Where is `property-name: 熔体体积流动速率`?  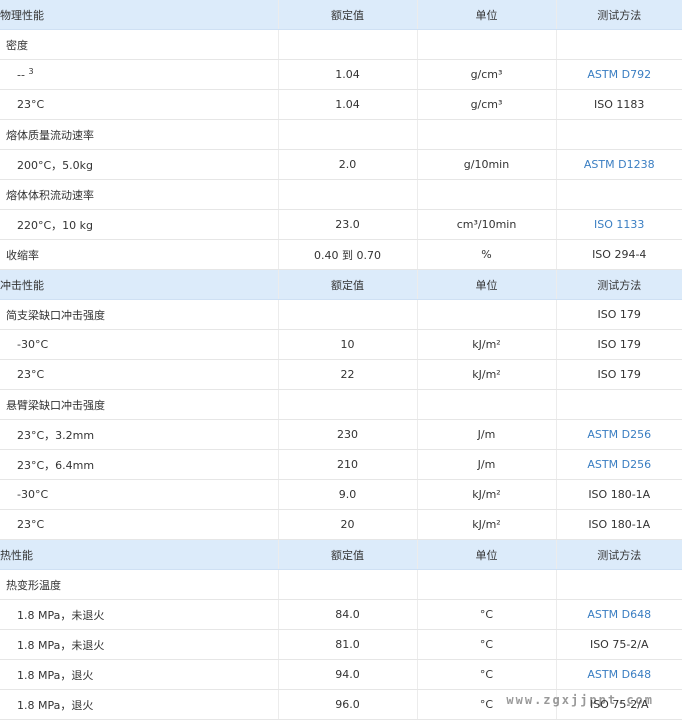 property-name: 熔体体积流动速率 is located at coordinates (139, 194).